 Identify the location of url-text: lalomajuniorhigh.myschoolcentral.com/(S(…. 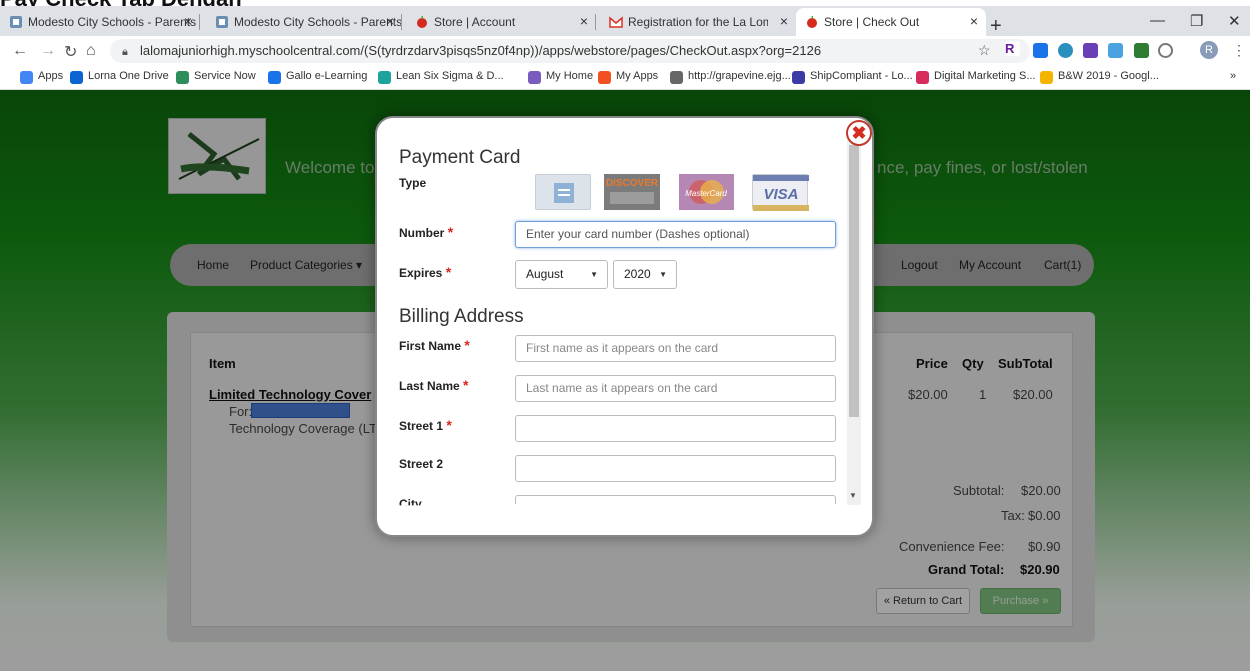
(481, 50).